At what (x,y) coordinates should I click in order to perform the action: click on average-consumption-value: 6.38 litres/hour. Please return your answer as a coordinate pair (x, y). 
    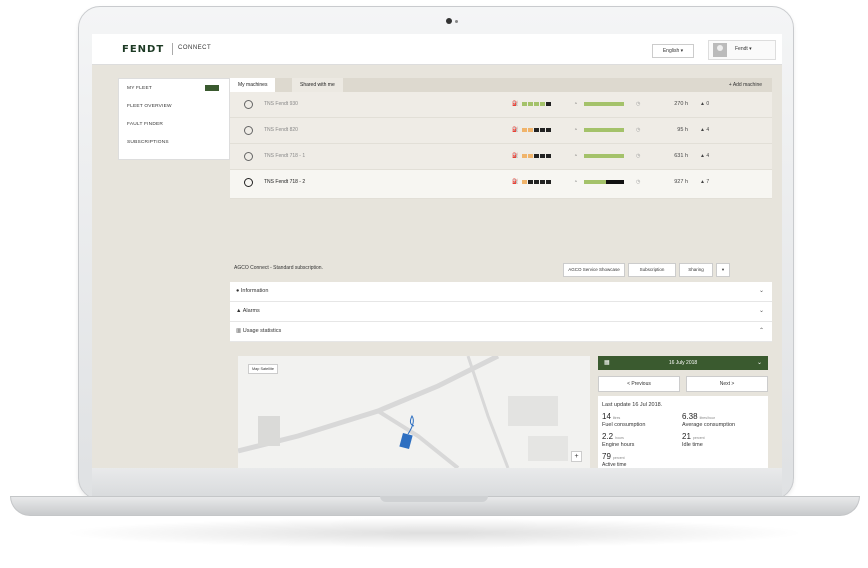
    Looking at the image, I should click on (698, 416).